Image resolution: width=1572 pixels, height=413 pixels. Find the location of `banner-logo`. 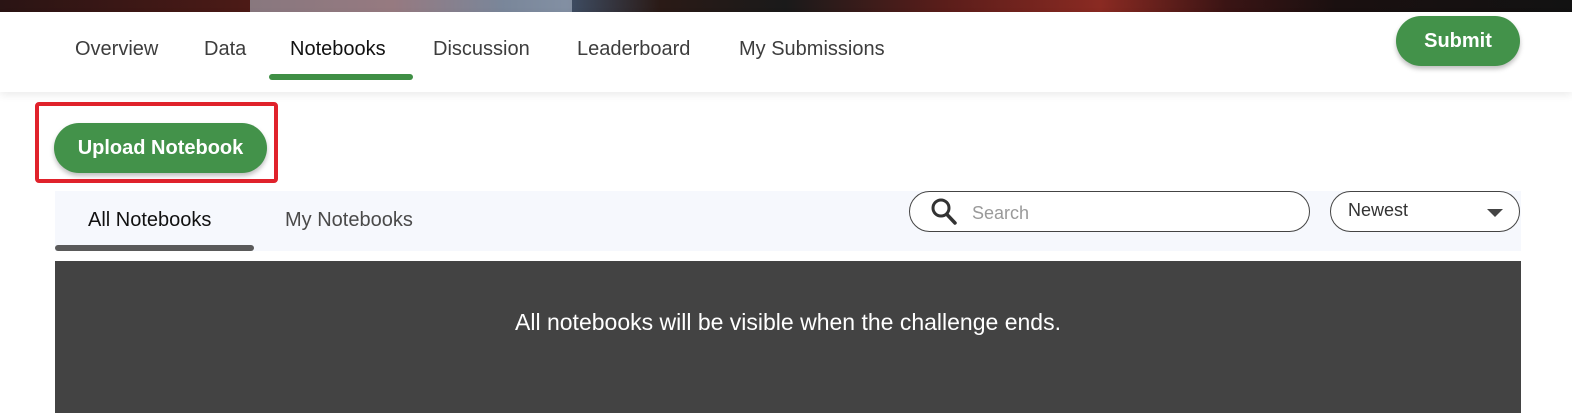

banner-logo is located at coordinates (411, 6).